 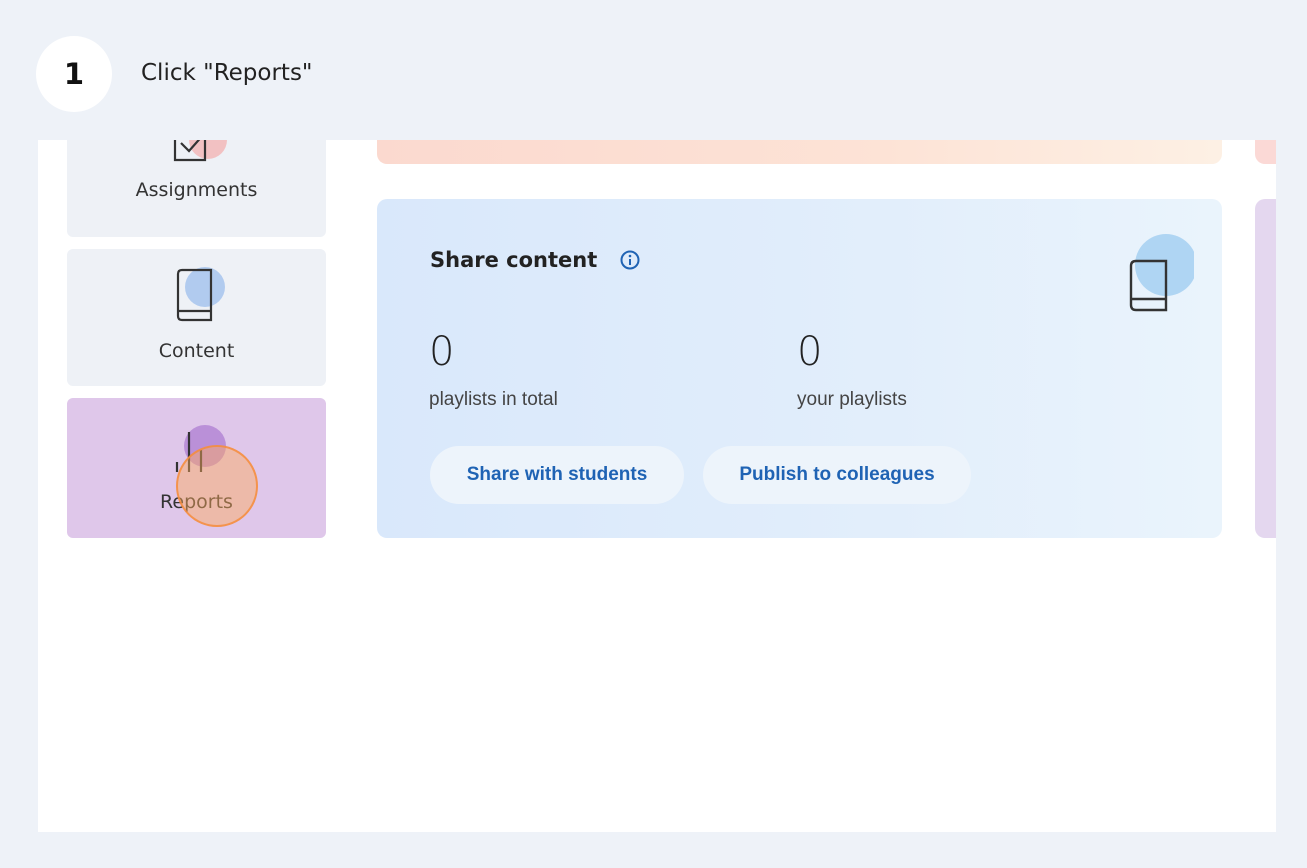 What do you see at coordinates (1265, 152) in the screenshot?
I see `top-right-card-strip` at bounding box center [1265, 152].